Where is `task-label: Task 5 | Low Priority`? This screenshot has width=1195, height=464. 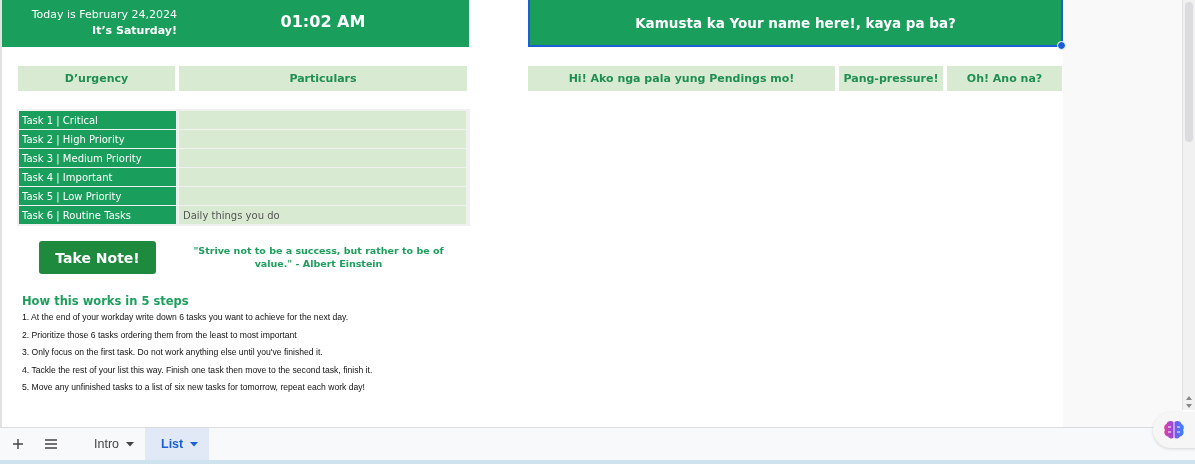 task-label: Task 5 | Low Priority is located at coordinates (97, 196).